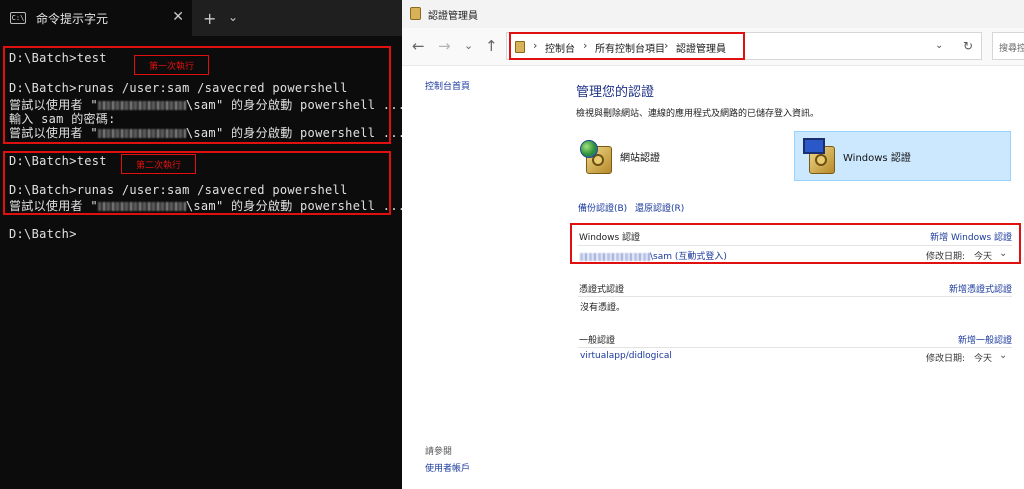  Describe the element at coordinates (597, 341) in the screenshot. I see `generic-credentials-section-title: 一般認證` at that location.